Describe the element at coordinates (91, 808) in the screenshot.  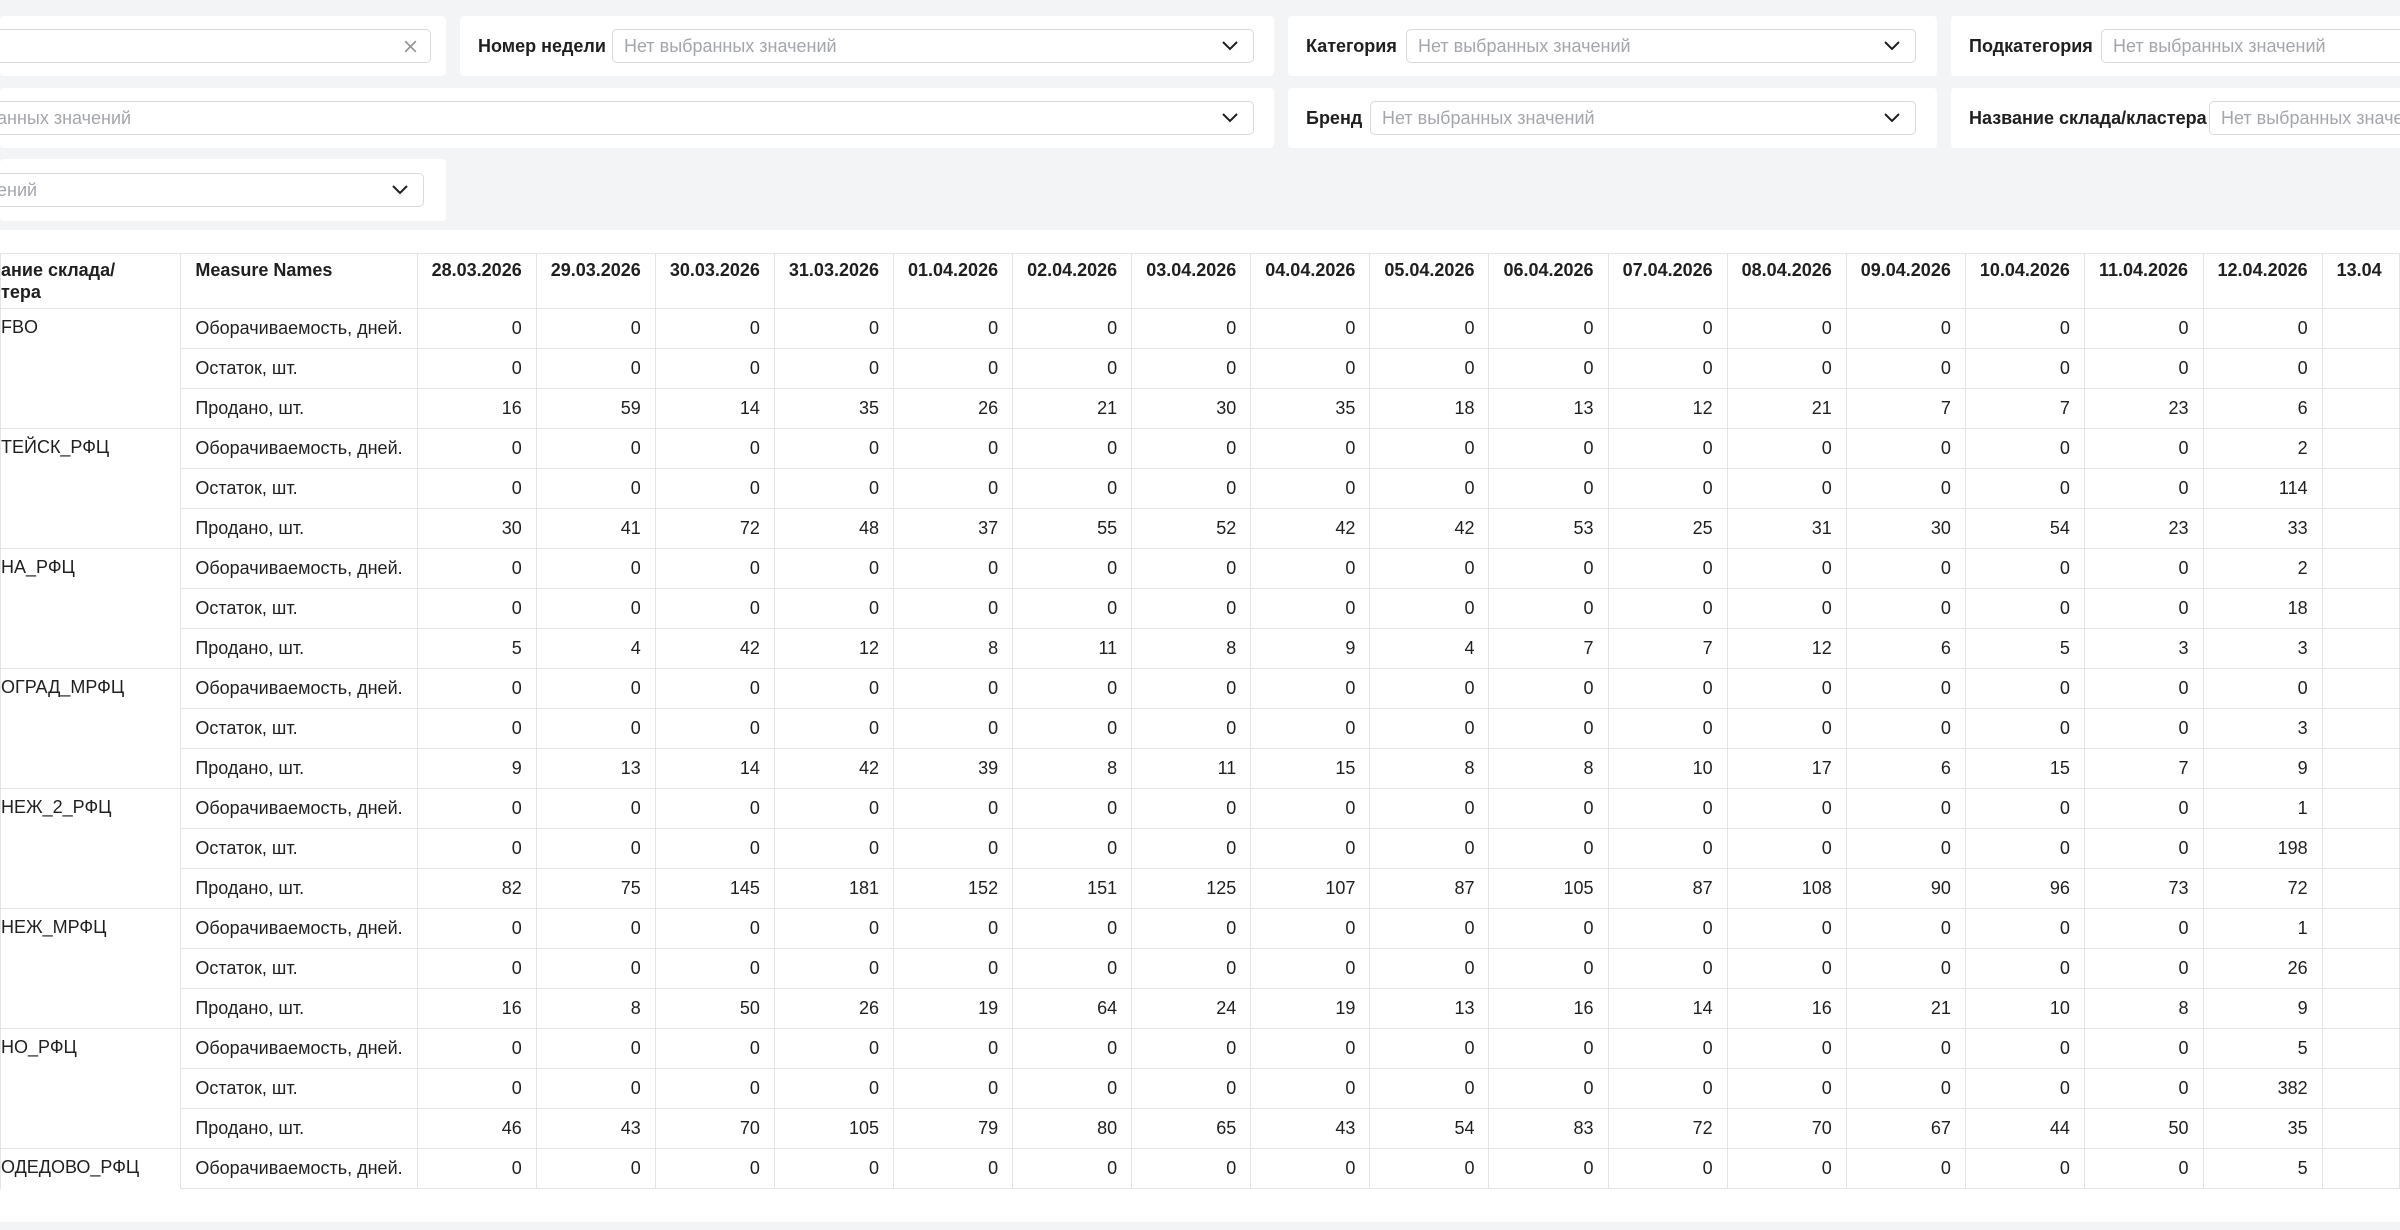
I see `warehouse-name: НЕЖ_2_РФЦ` at that location.